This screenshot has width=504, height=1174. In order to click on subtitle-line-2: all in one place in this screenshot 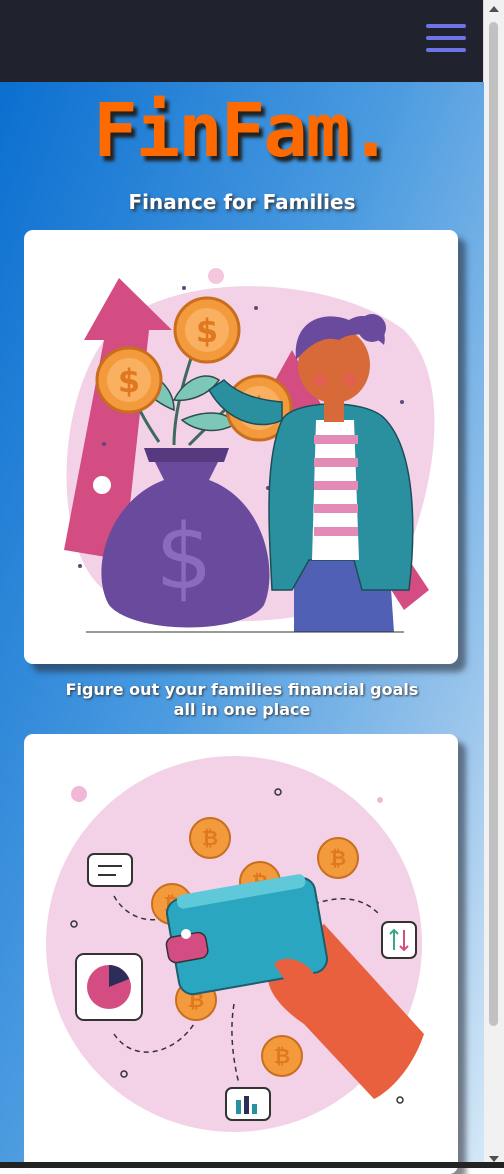, I will do `click(242, 709)`.